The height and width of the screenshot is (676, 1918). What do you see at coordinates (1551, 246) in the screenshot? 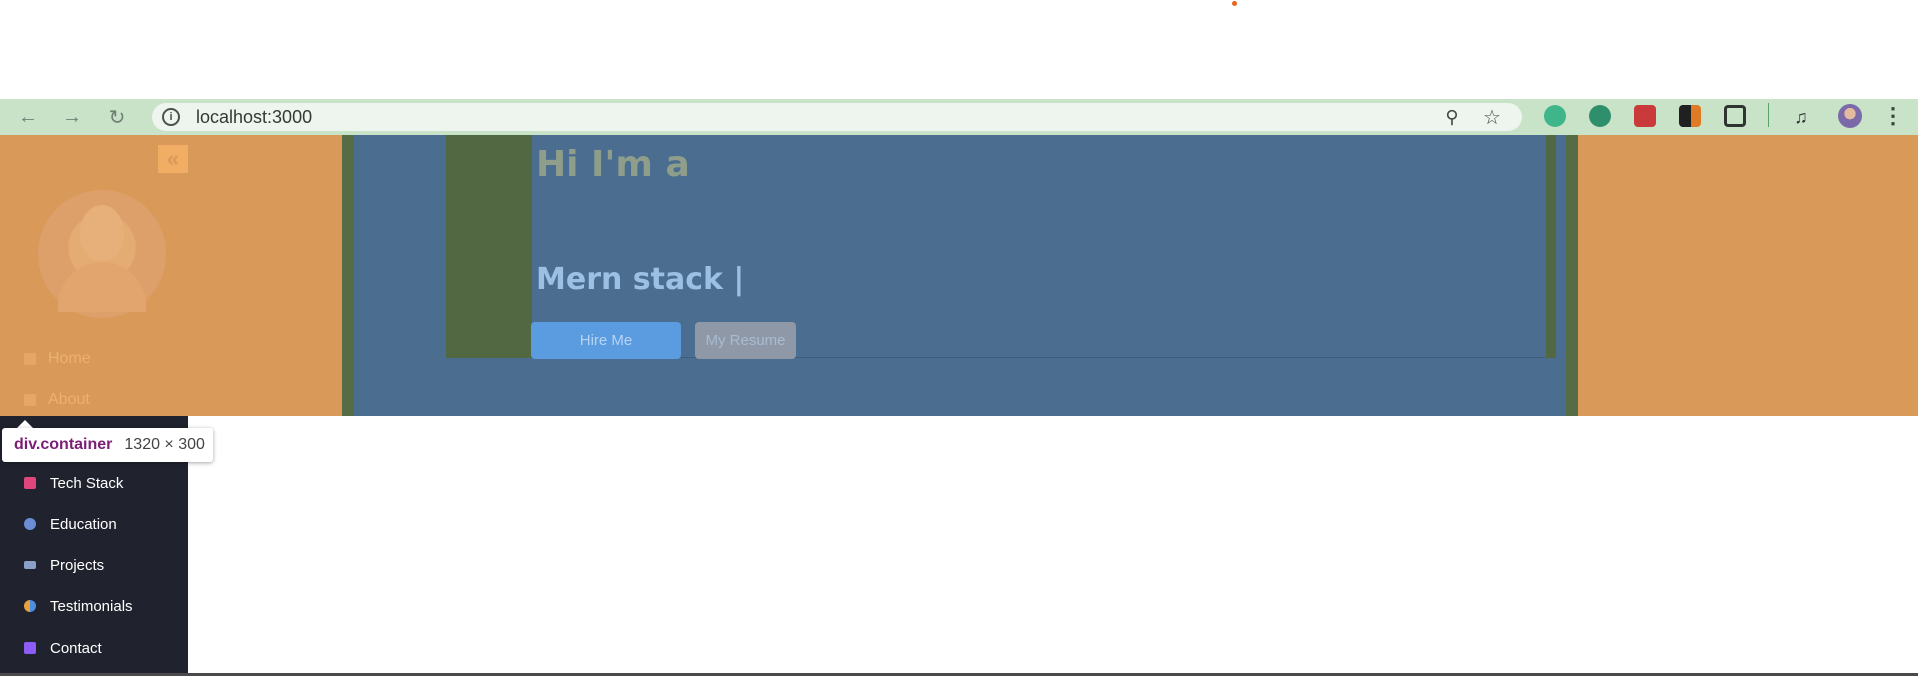
I see `row-padding-right` at bounding box center [1551, 246].